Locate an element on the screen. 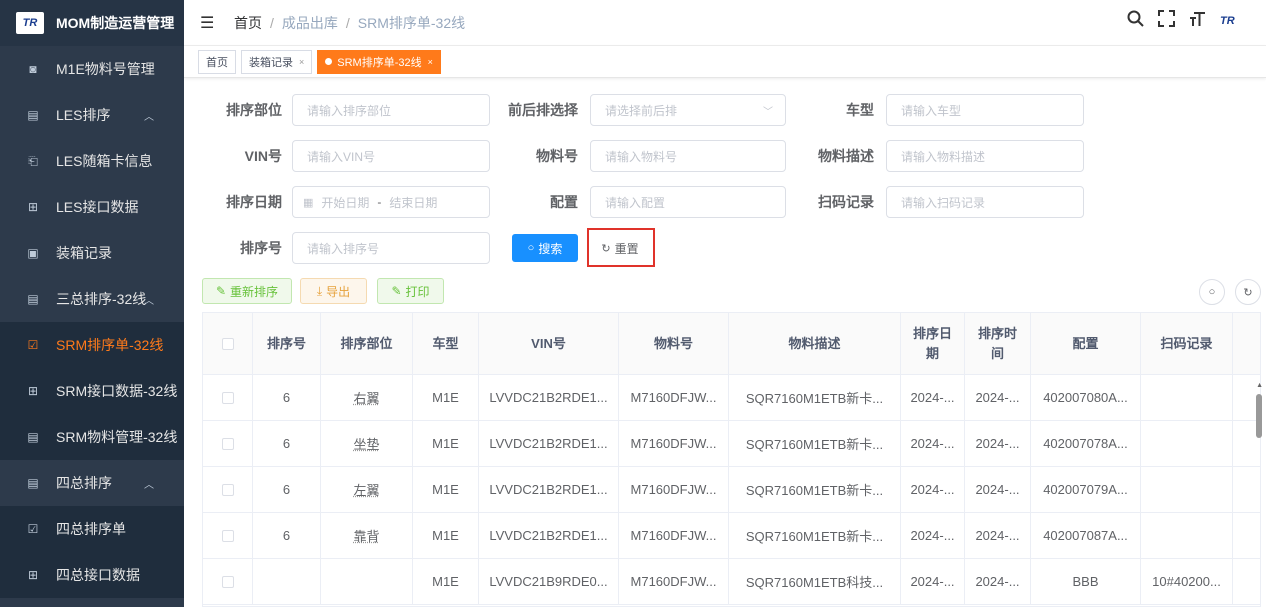 Image resolution: width=1266 pixels, height=607 pixels. sidebar-item-6: ▤ 三总排序-32线 ︿ is located at coordinates (92, 299).